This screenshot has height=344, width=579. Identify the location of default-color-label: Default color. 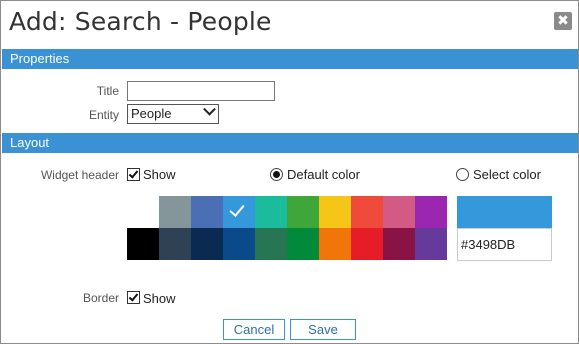
(323, 174).